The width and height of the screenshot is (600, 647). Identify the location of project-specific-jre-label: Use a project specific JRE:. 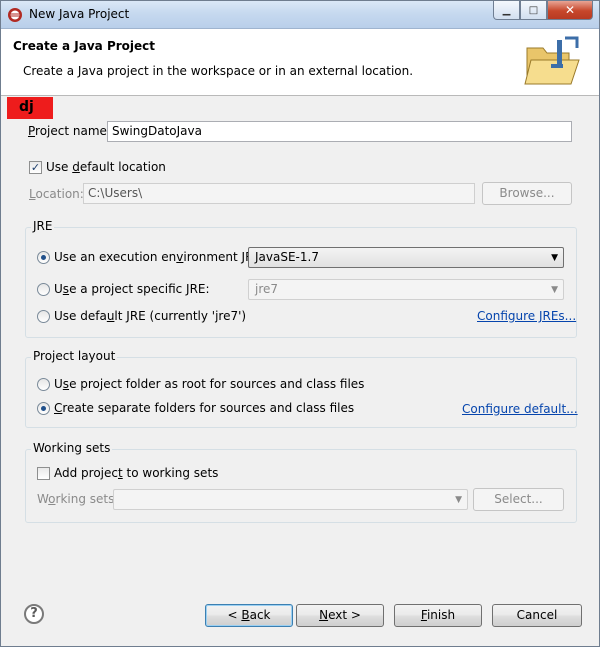
(132, 289).